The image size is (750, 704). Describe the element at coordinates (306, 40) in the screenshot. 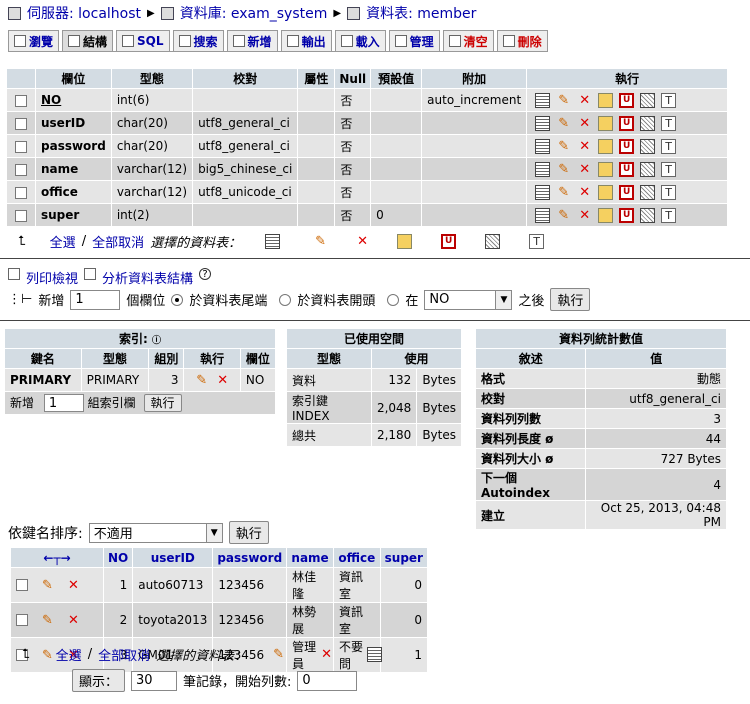

I see `tab-export: 輸出` at that location.